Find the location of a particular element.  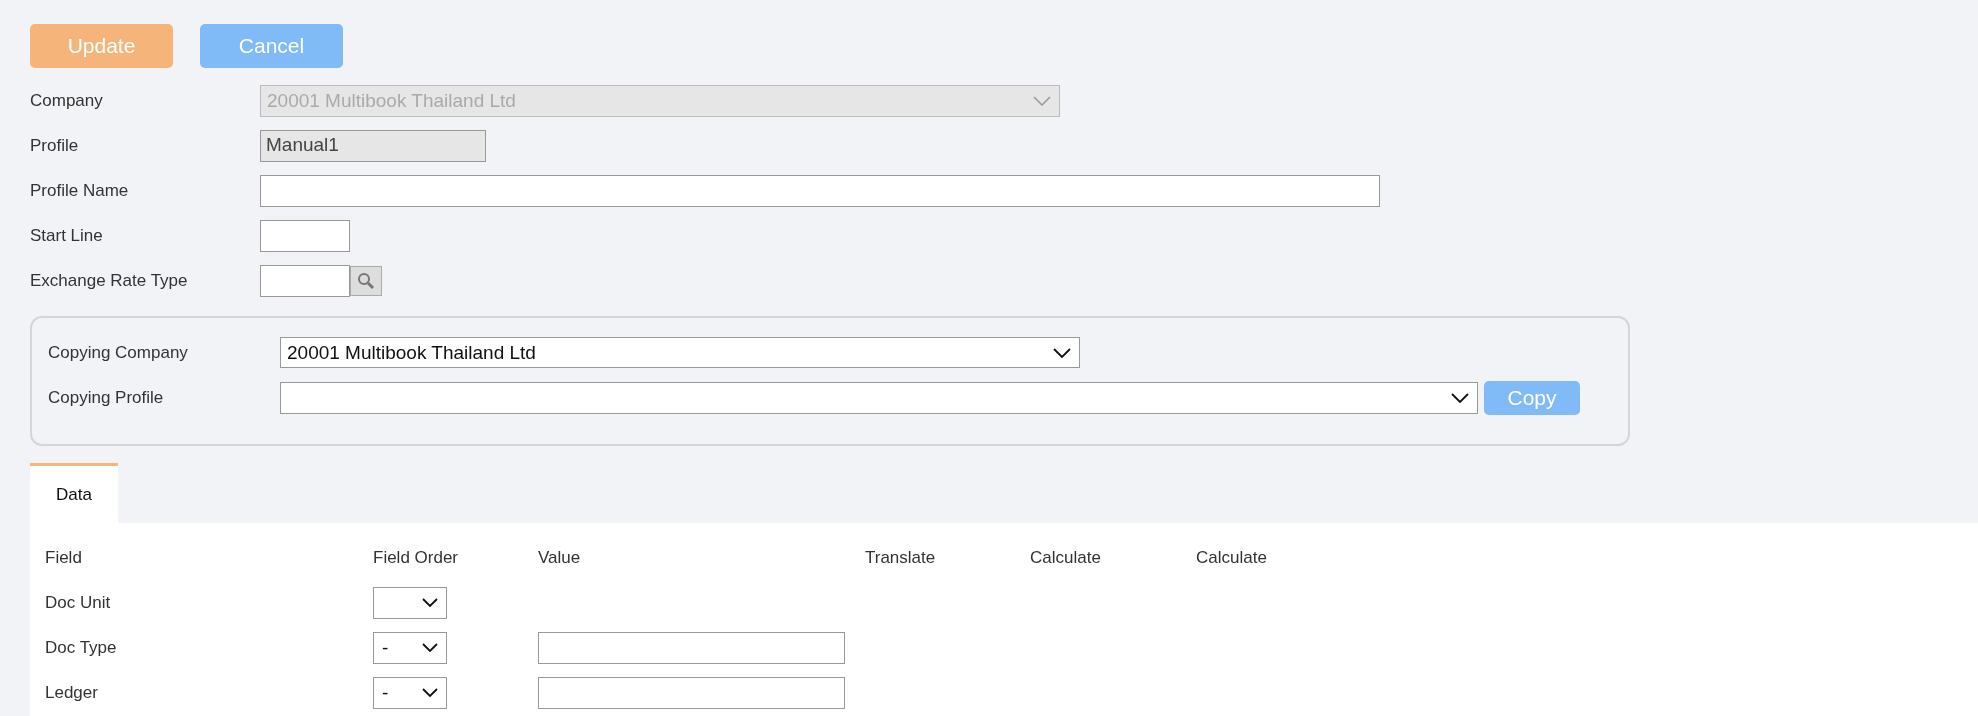

table-cell-text: Doc Unit is located at coordinates (78, 602).